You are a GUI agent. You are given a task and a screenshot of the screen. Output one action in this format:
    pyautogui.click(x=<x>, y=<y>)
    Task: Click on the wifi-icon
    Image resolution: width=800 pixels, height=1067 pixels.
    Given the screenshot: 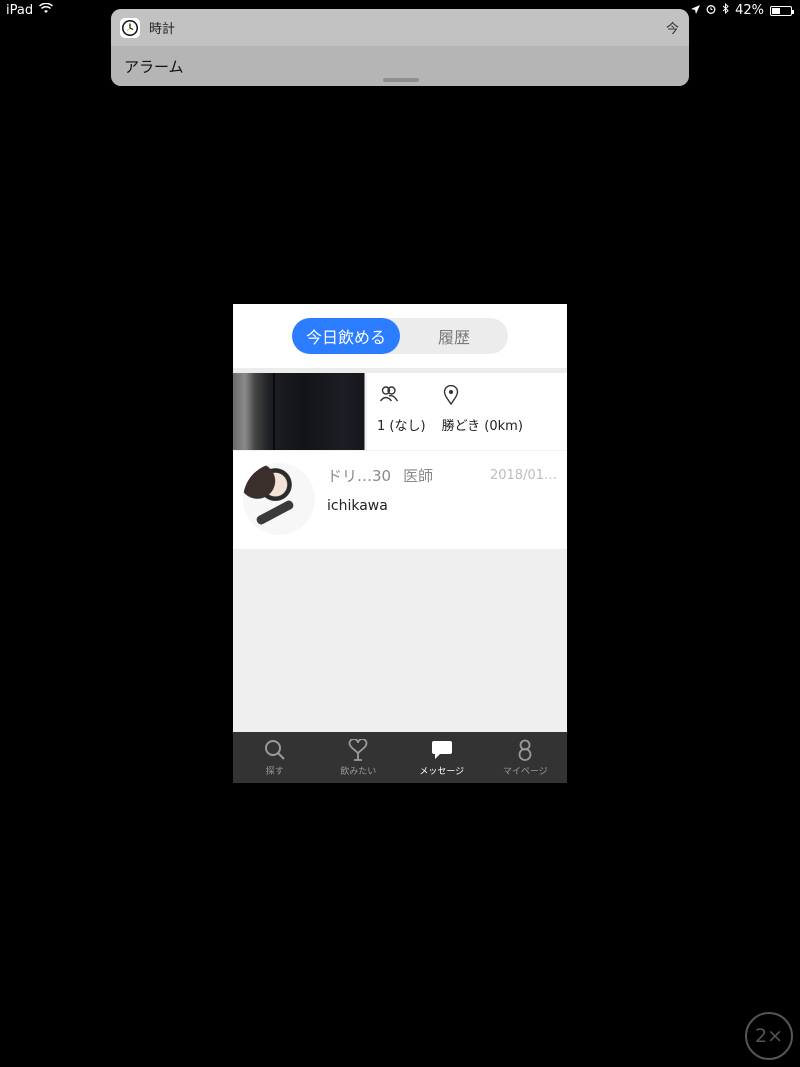 What is the action you would take?
    pyautogui.click(x=46, y=10)
    